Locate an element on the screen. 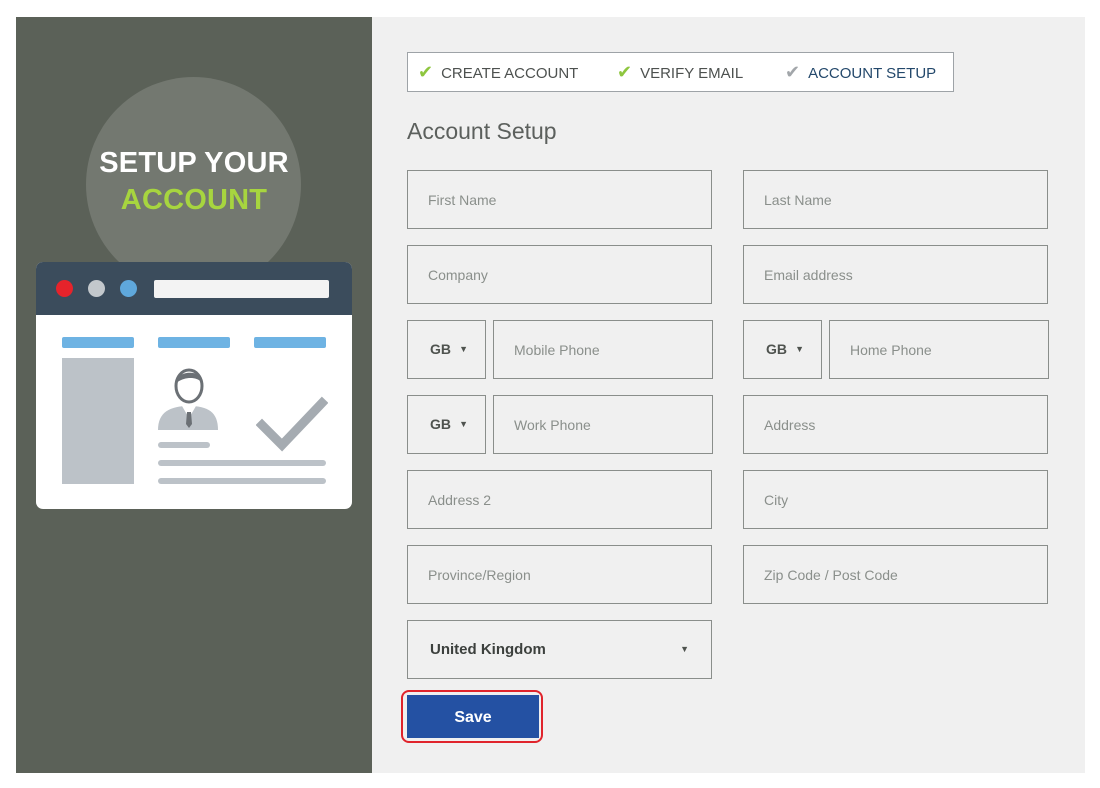 The image size is (1100, 788). home-phone-input is located at coordinates (939, 349).